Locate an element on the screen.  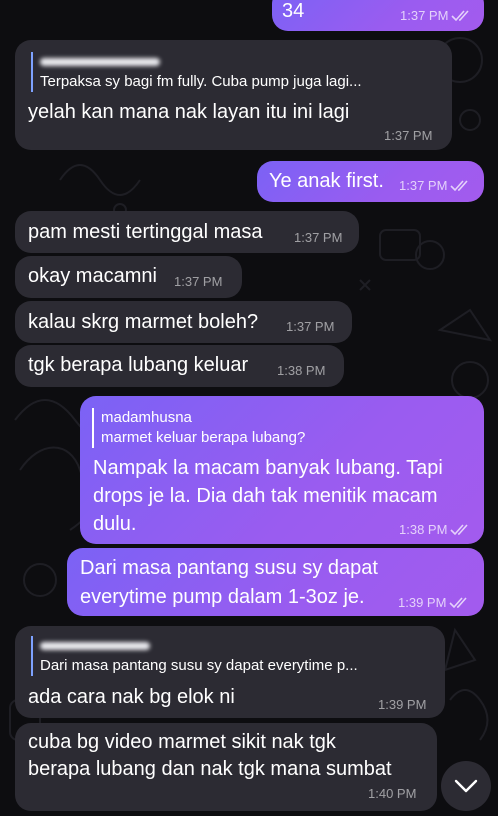
message-time: 1:40 PM is located at coordinates (392, 793).